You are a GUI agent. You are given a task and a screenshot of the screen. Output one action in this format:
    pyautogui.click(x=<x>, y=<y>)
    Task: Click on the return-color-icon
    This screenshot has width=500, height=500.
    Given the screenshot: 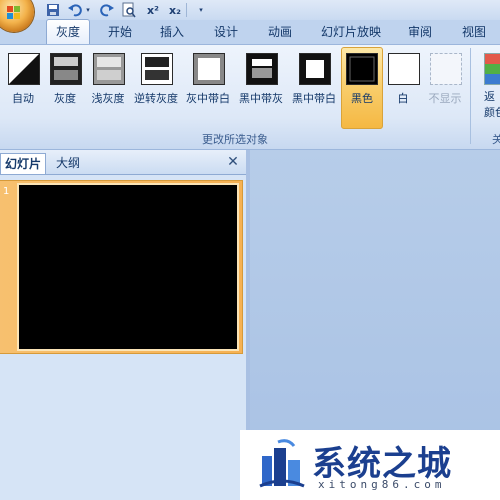 What is the action you would take?
    pyautogui.click(x=492, y=69)
    